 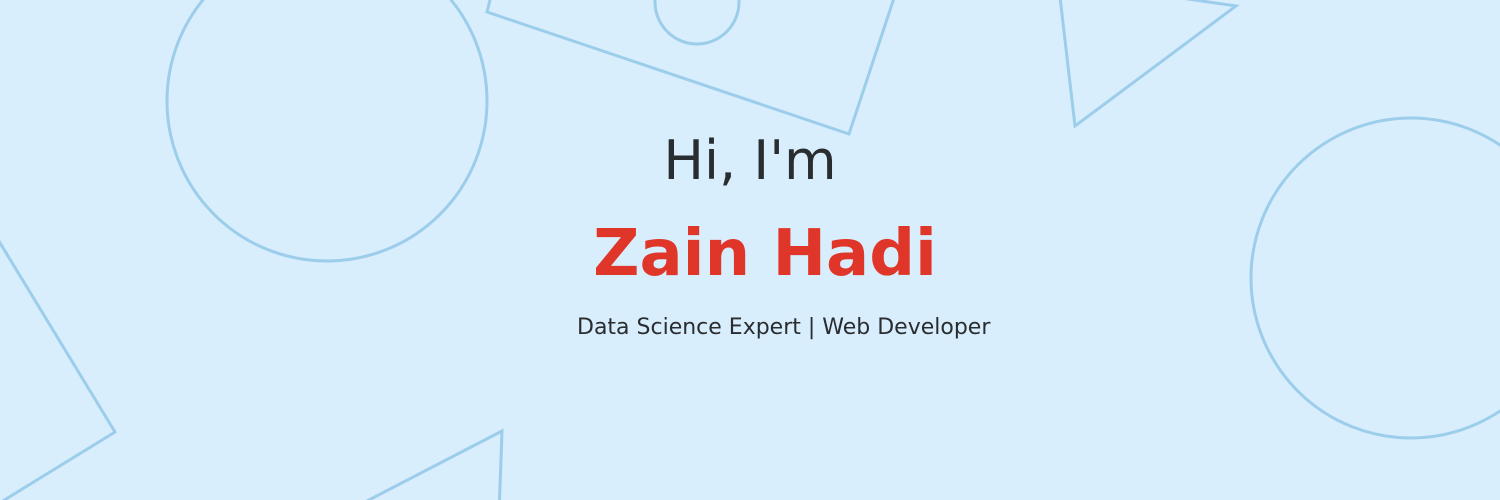 What do you see at coordinates (690, 68) in the screenshot?
I see `top-quadrilateral` at bounding box center [690, 68].